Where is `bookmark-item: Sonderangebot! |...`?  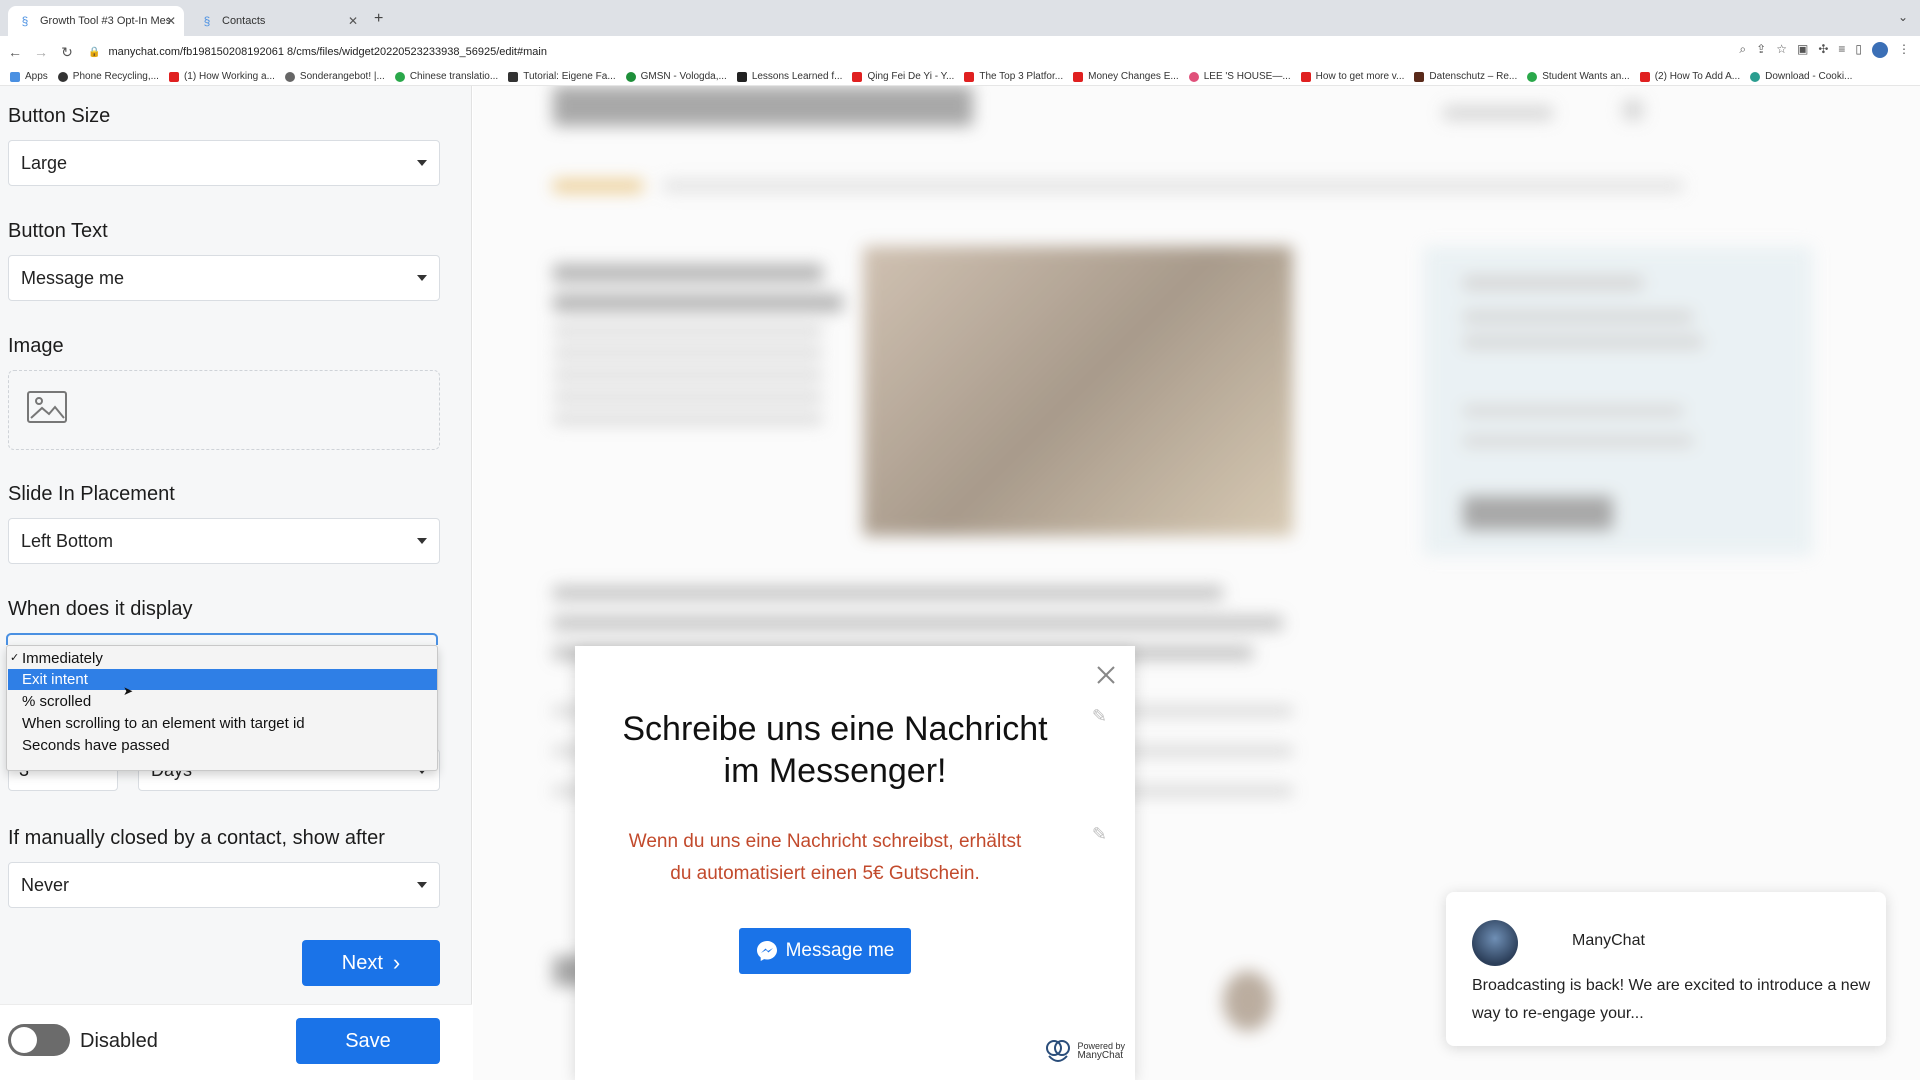 bookmark-item: Sonderangebot! |... is located at coordinates (334, 76).